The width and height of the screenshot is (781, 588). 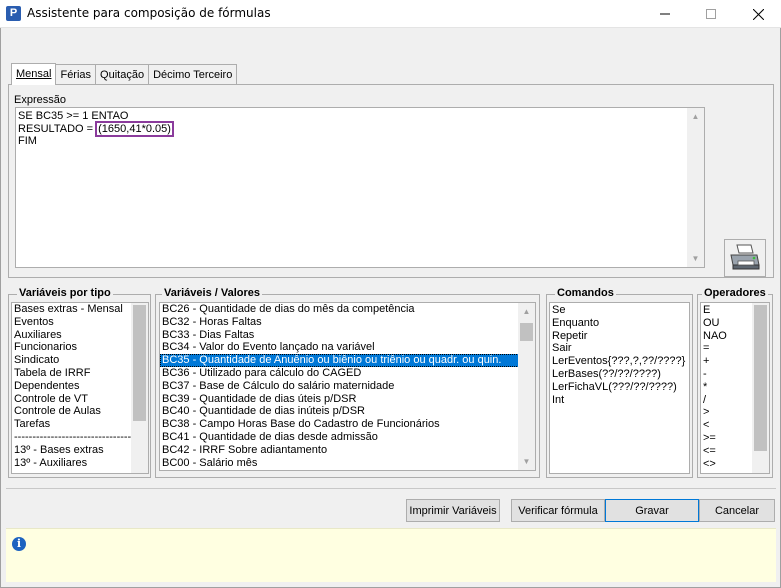 I want to click on separator, so click(x=391, y=488).